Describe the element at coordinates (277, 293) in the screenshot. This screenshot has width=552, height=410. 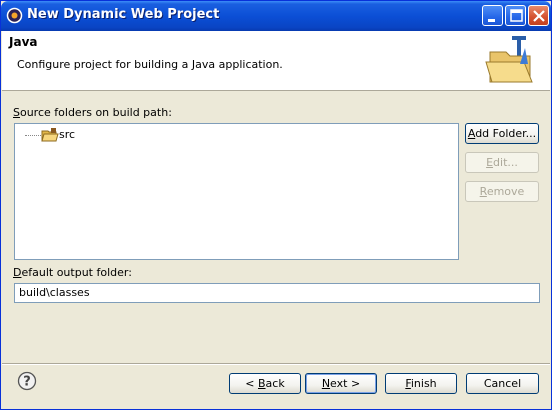
I see `output-folder-field: build\classes` at that location.